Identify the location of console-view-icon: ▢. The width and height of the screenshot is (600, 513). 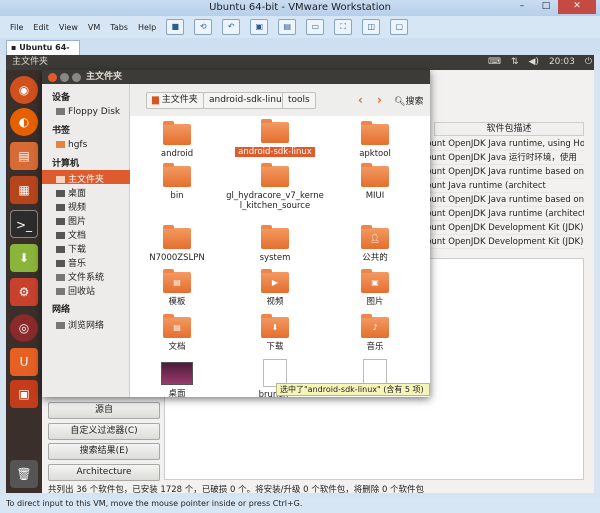
(399, 27).